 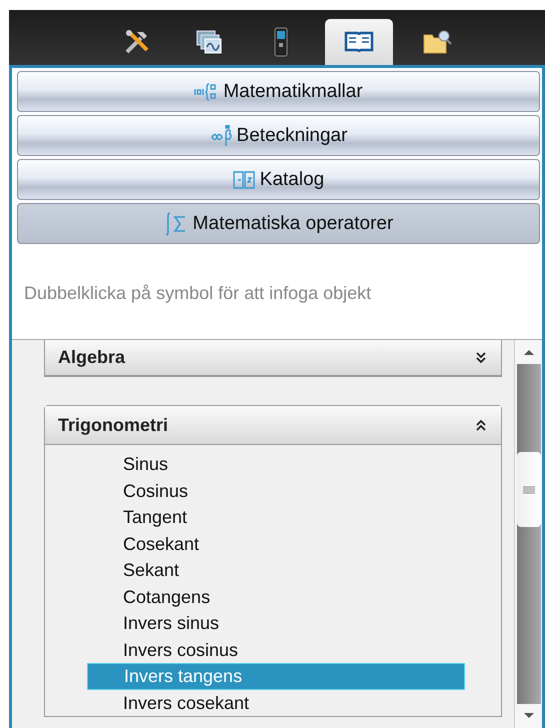 What do you see at coordinates (137, 42) in the screenshot?
I see `tools-icon` at bounding box center [137, 42].